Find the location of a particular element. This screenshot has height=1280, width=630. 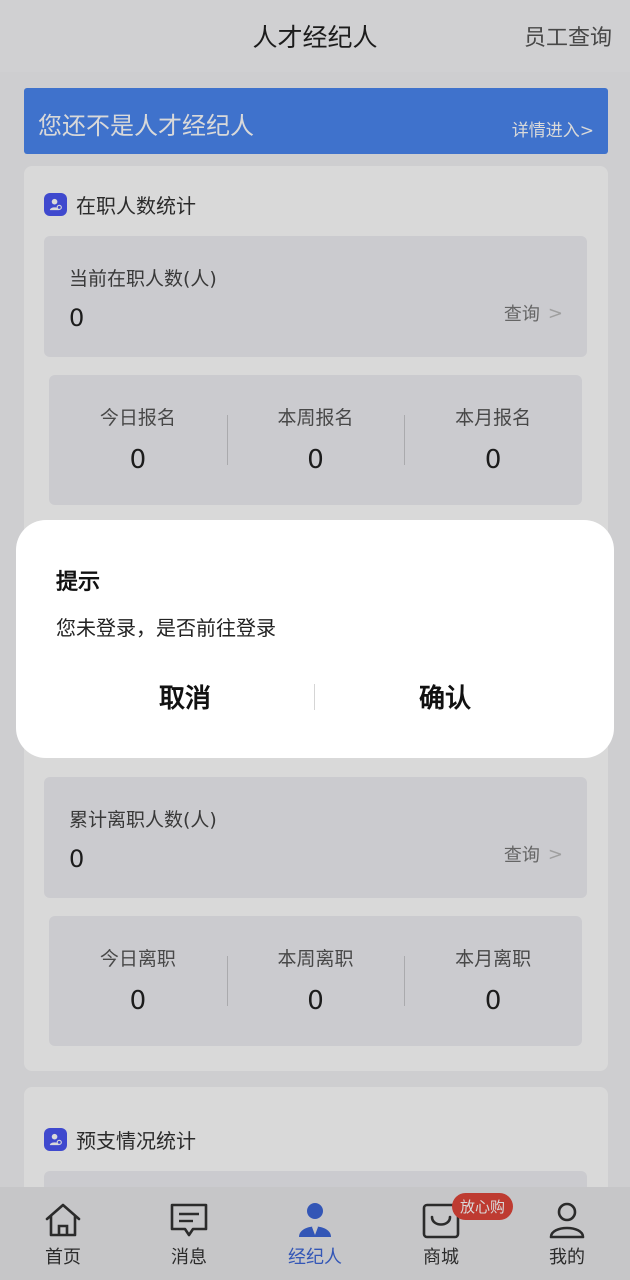

tabbar-overlay is located at coordinates (315, 1233).